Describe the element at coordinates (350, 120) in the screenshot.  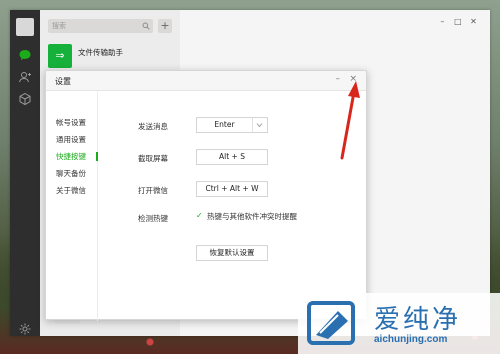
I see `red-arrow-annotation` at that location.